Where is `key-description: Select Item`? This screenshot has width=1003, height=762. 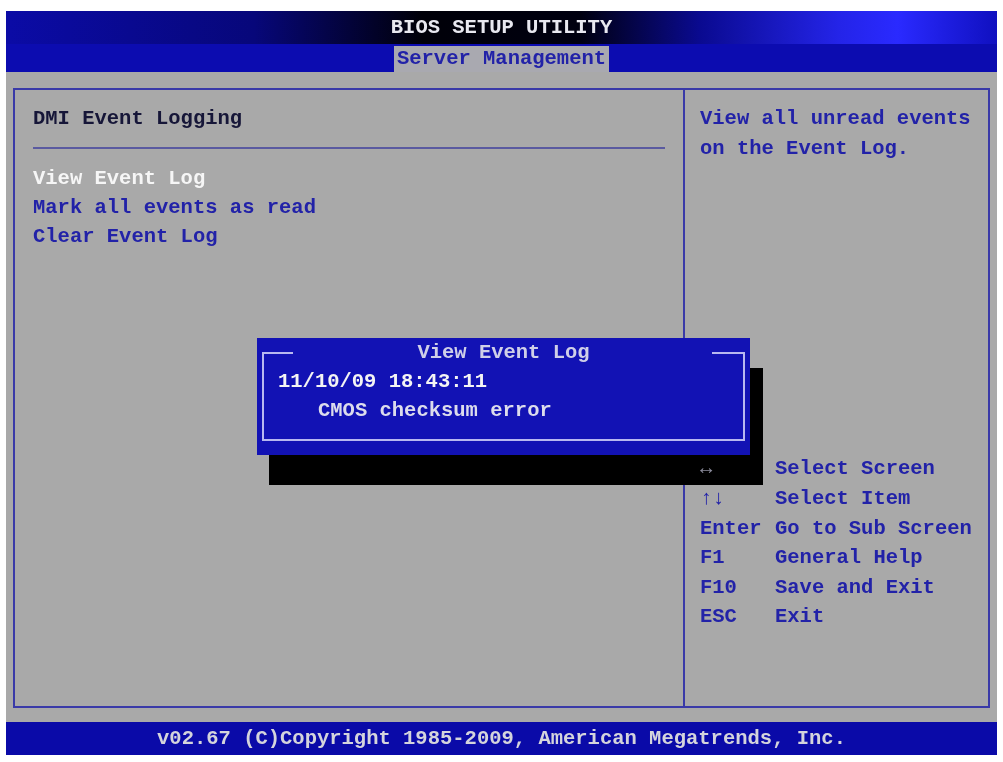
key-description: Select Item is located at coordinates (843, 499).